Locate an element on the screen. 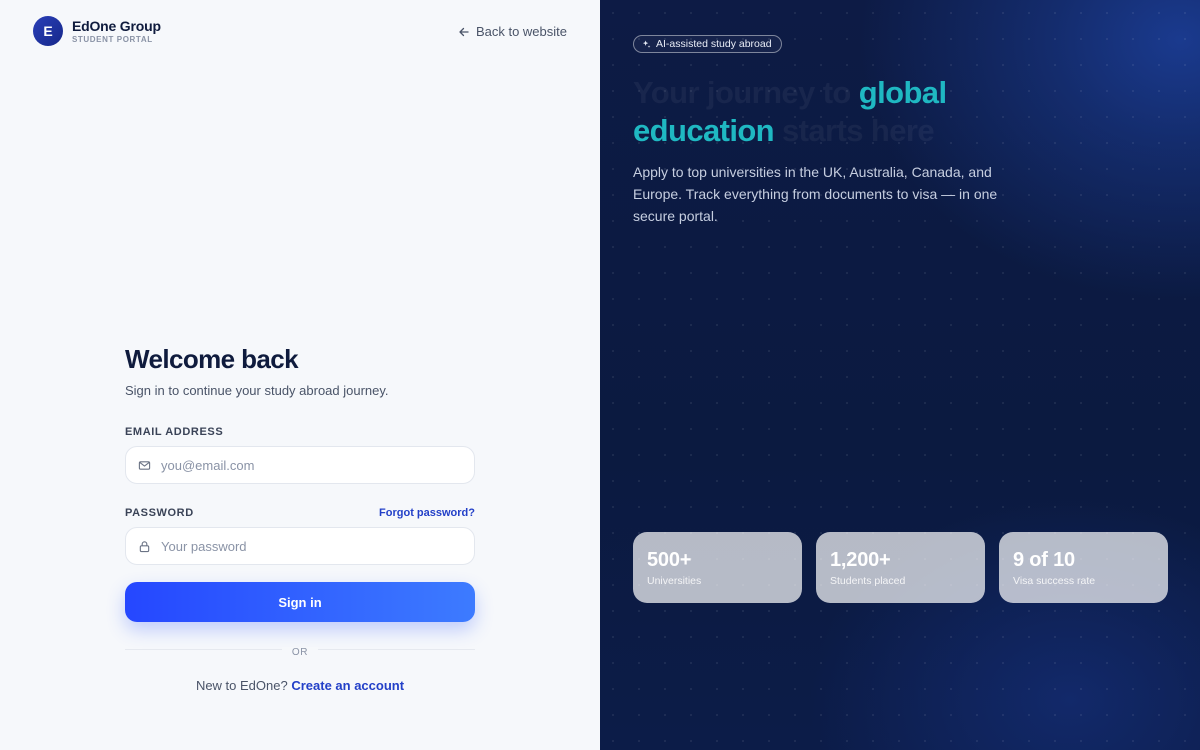 Image resolution: width=1200 pixels, height=750 pixels. headline-part2: starts here is located at coordinates (854, 130).